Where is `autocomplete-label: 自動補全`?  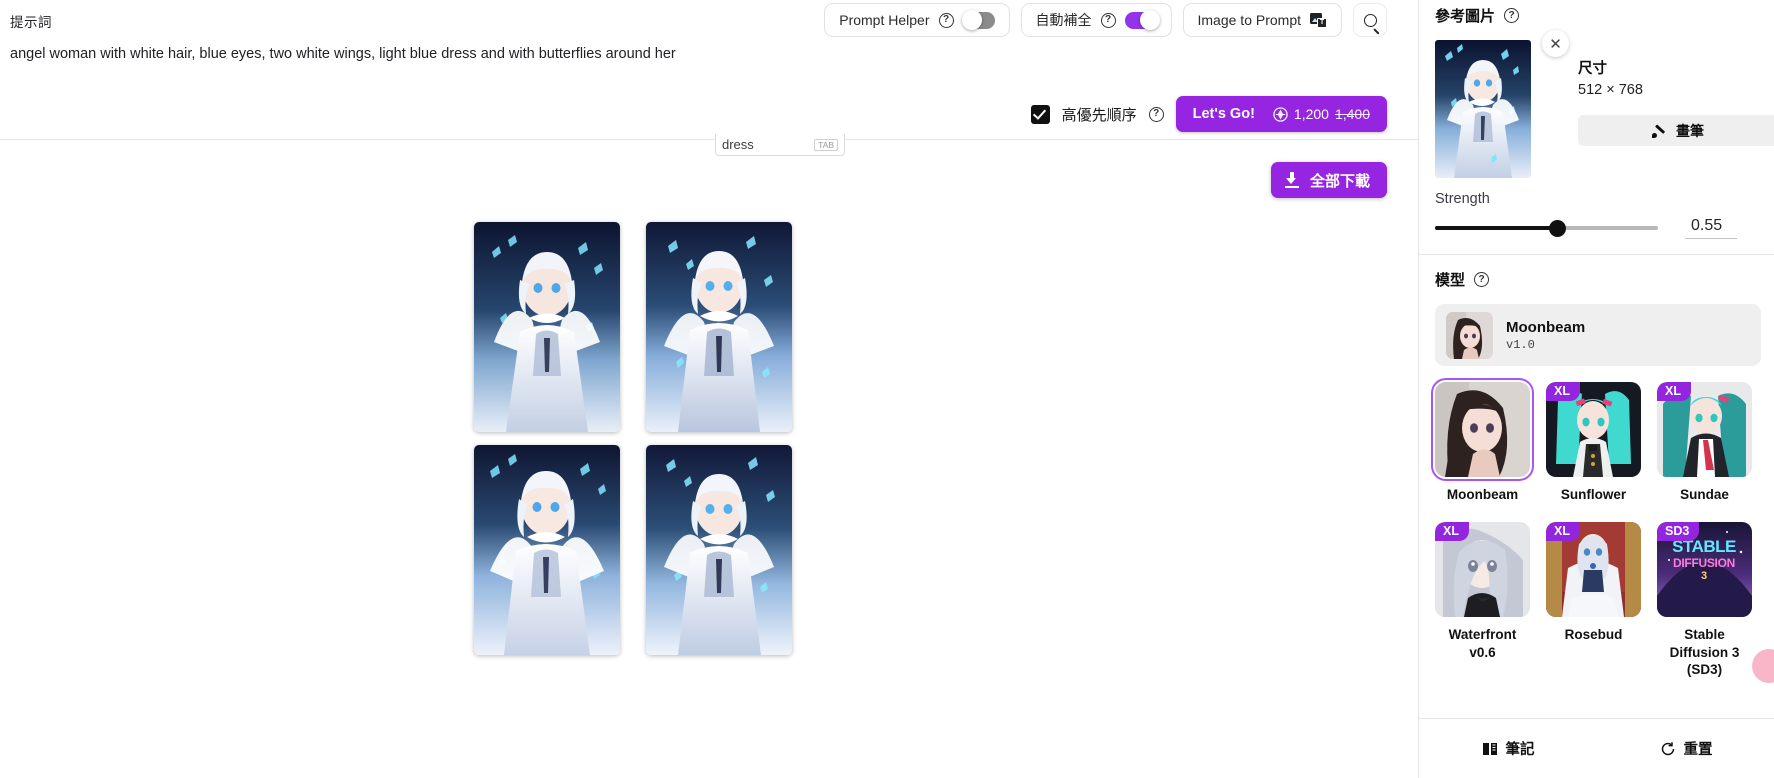 autocomplete-label: 自動補全 is located at coordinates (1063, 20).